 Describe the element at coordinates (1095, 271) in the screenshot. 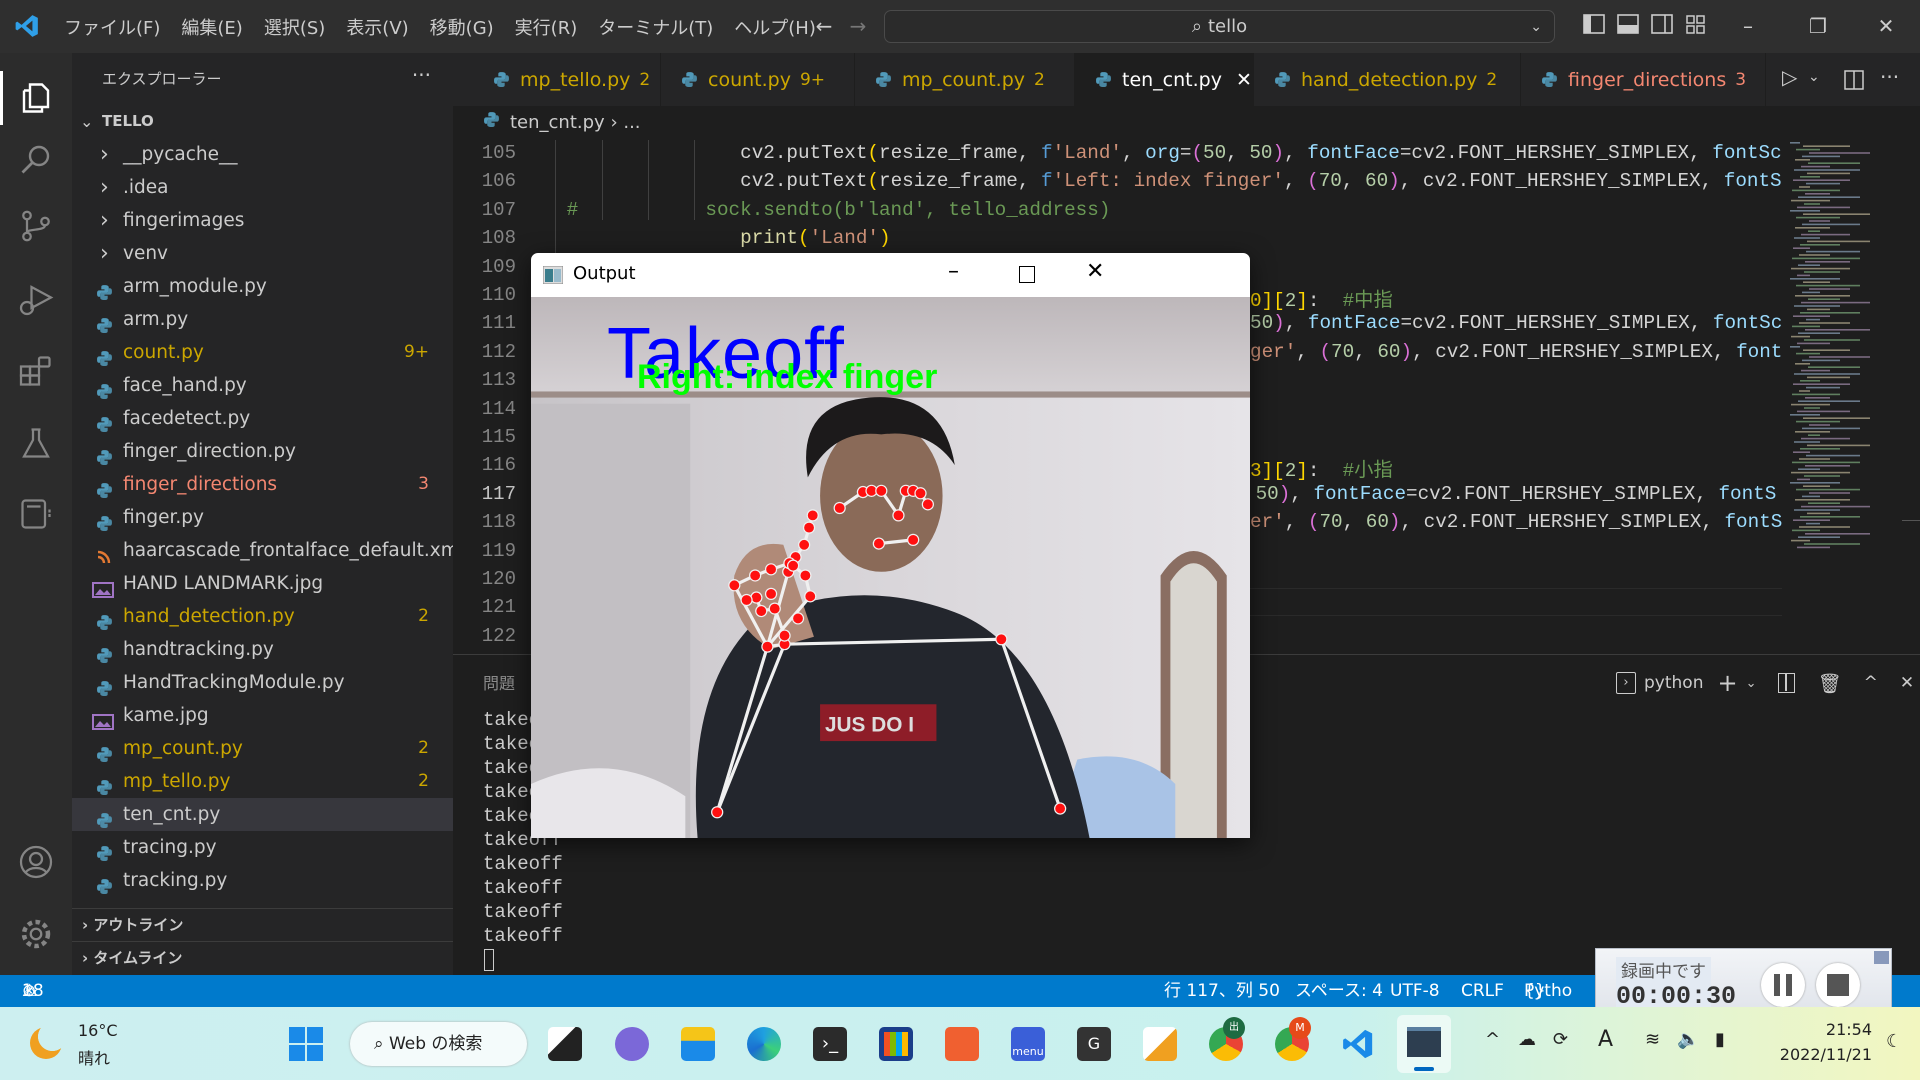

I see `window-close-icon: ✕` at that location.